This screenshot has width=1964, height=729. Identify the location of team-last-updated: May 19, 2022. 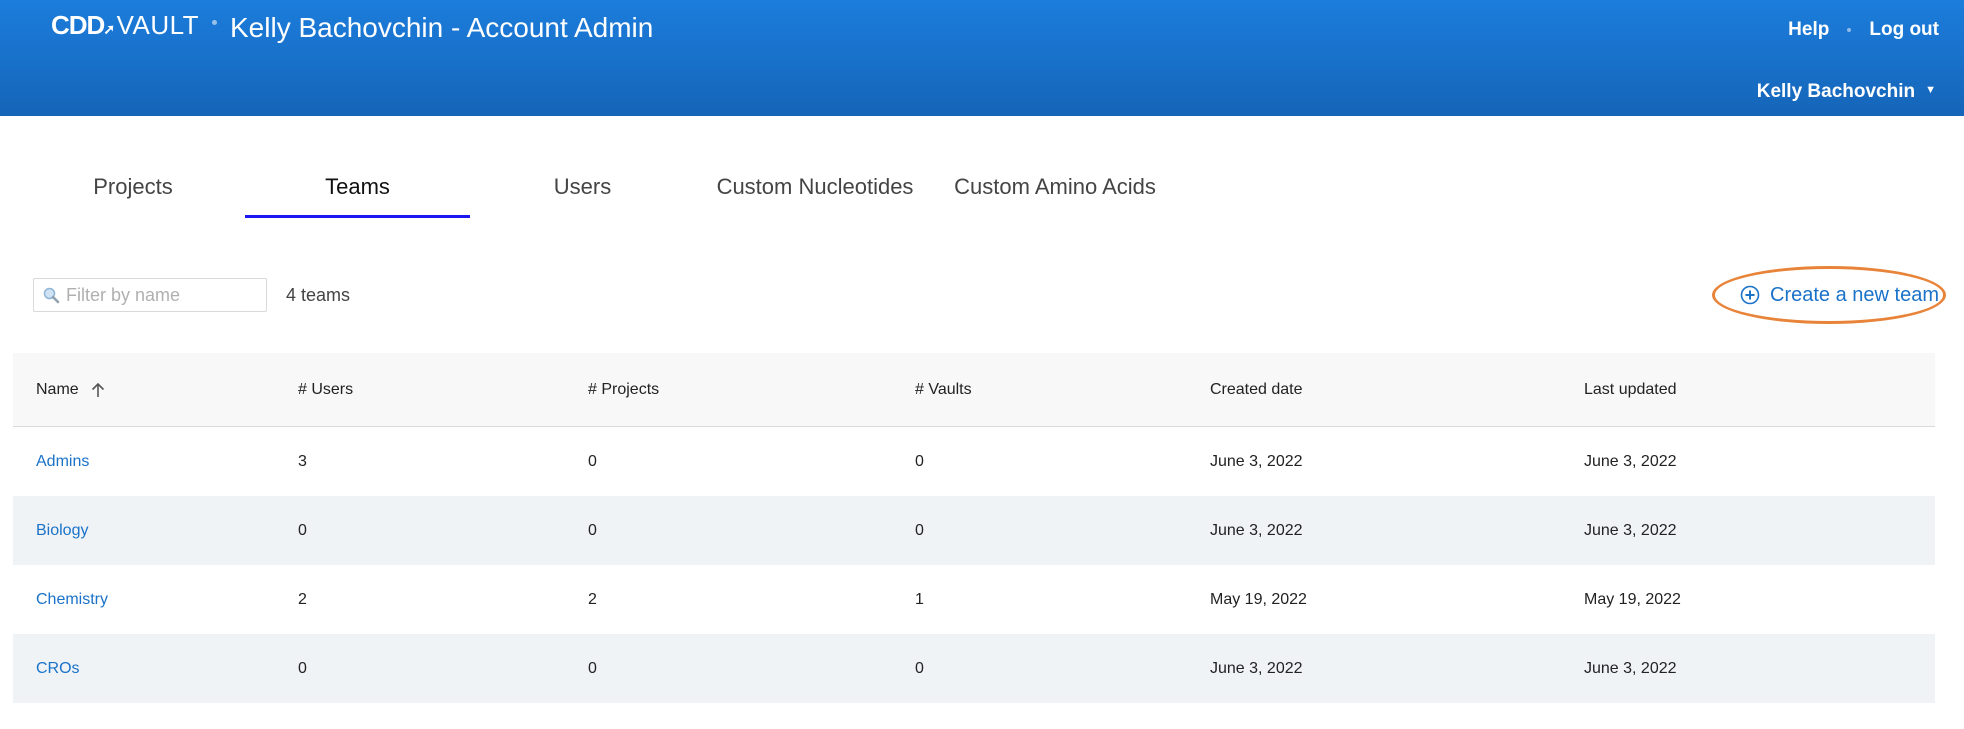
(1632, 599).